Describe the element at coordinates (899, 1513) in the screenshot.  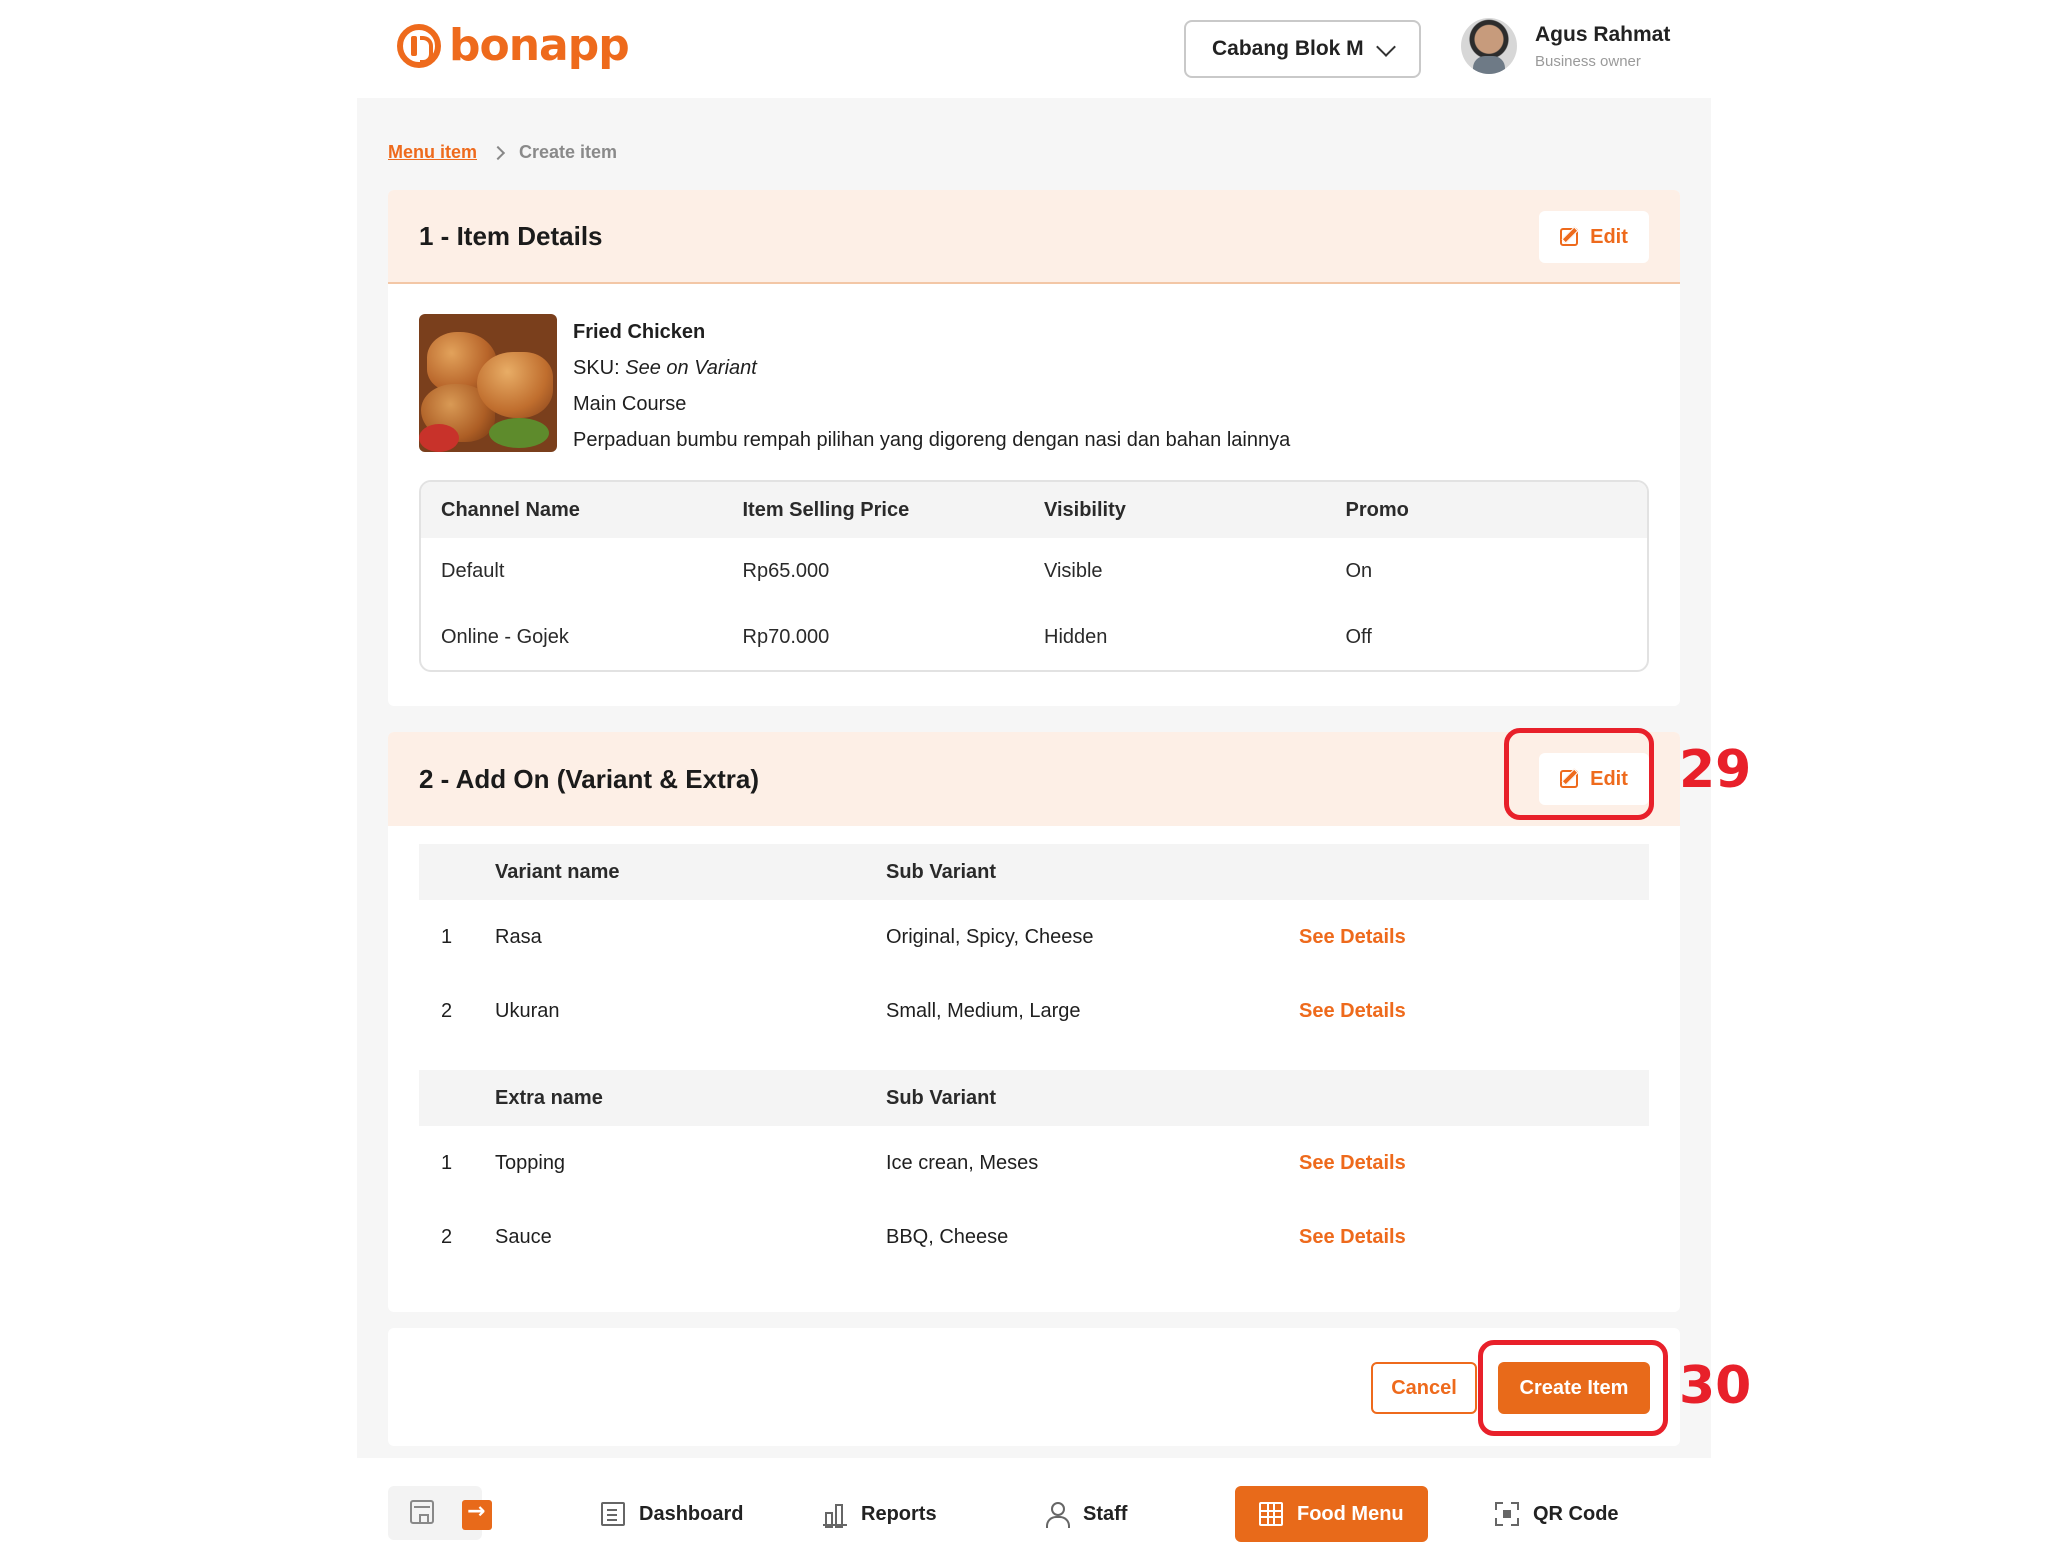
I see `nav-label: Reports` at that location.